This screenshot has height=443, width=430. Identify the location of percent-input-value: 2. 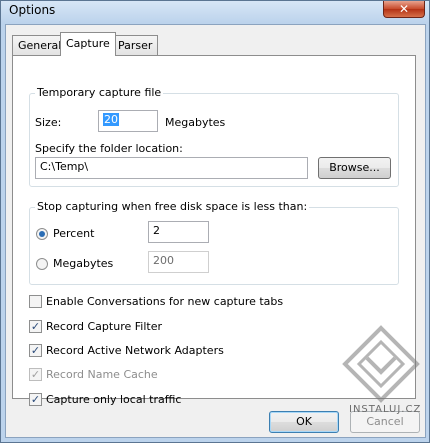
(156, 230).